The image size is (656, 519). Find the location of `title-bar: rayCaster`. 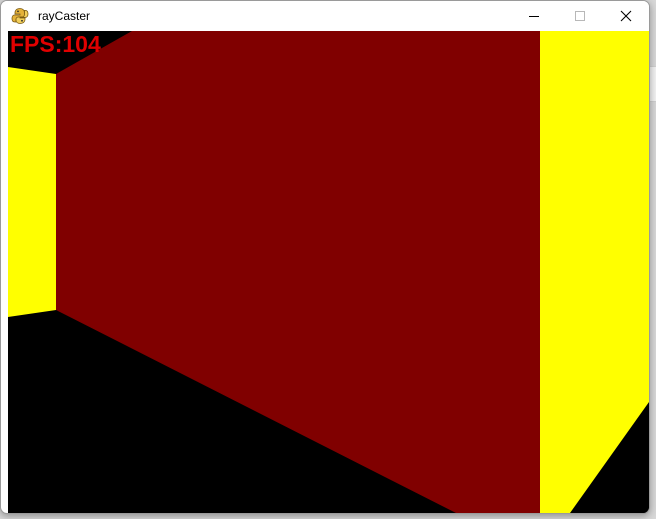

title-bar: rayCaster is located at coordinates (325, 16).